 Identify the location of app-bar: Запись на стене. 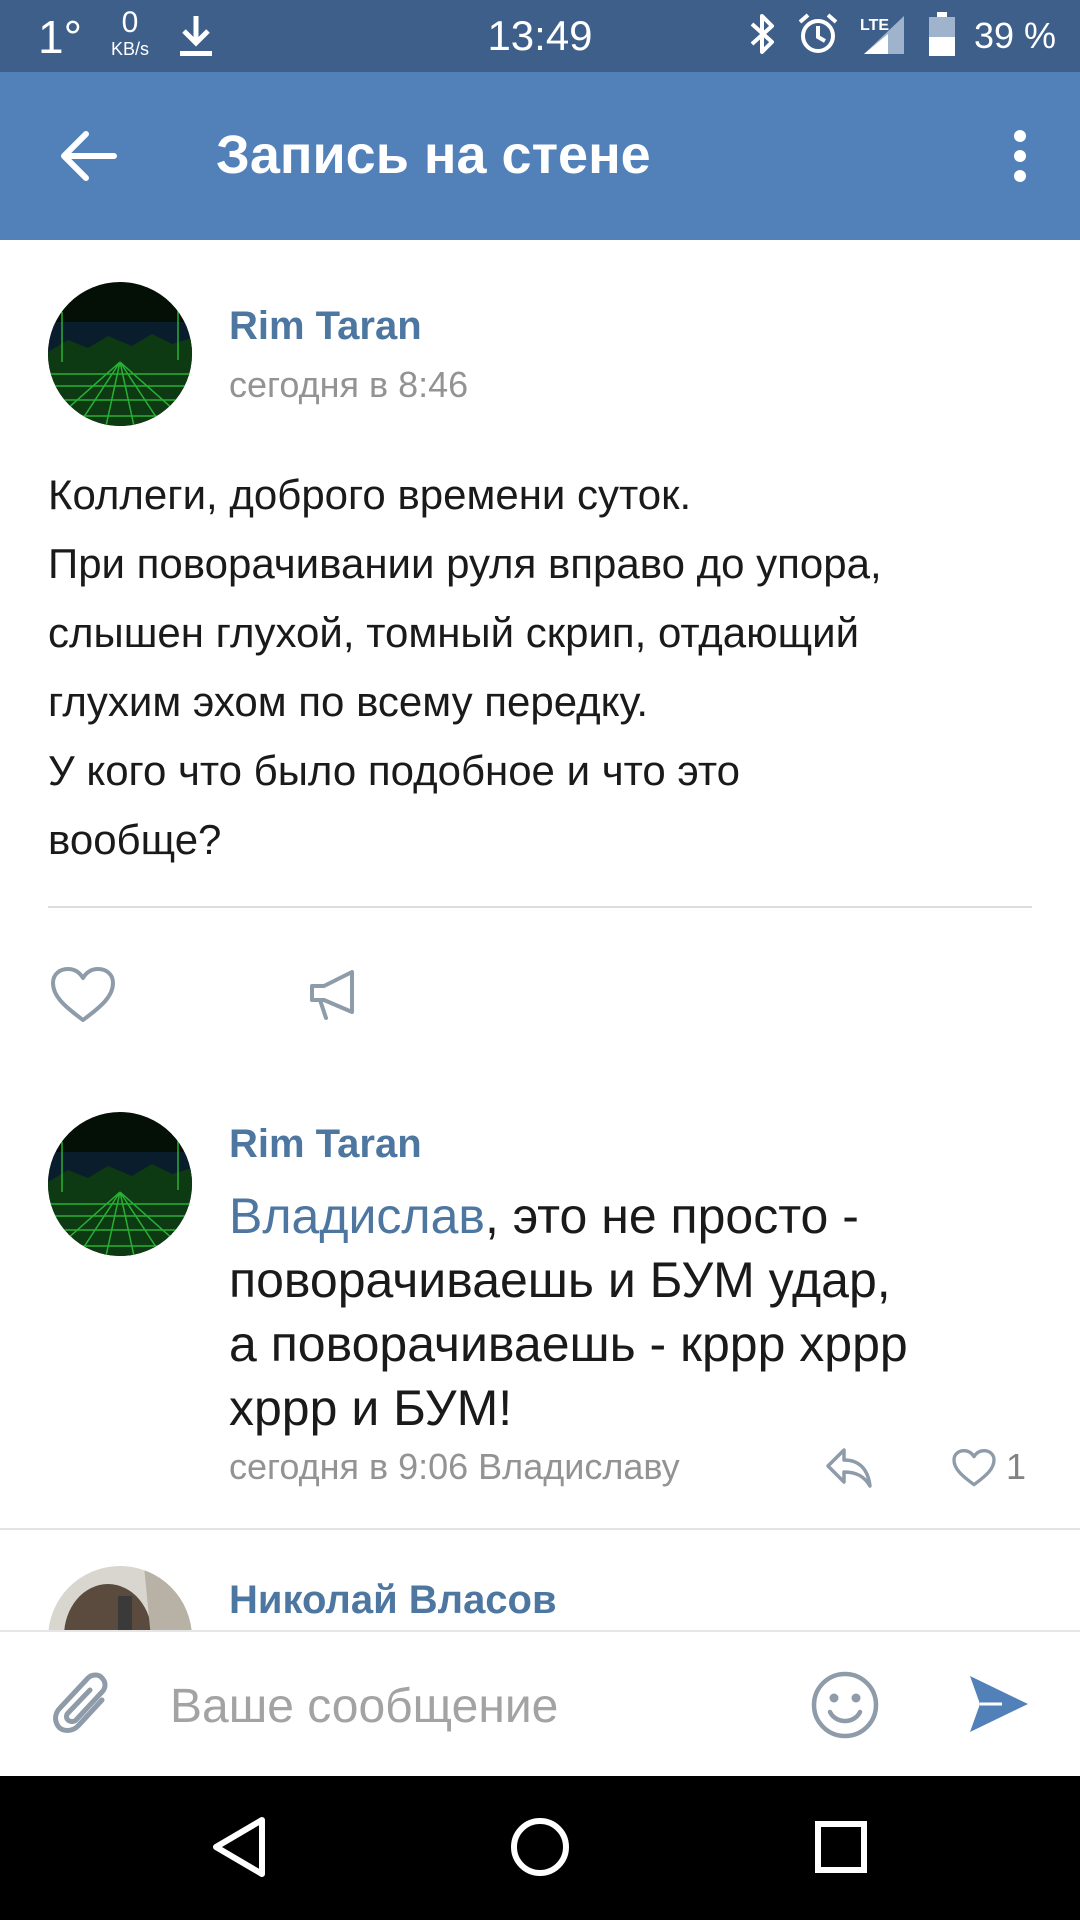
(540, 156).